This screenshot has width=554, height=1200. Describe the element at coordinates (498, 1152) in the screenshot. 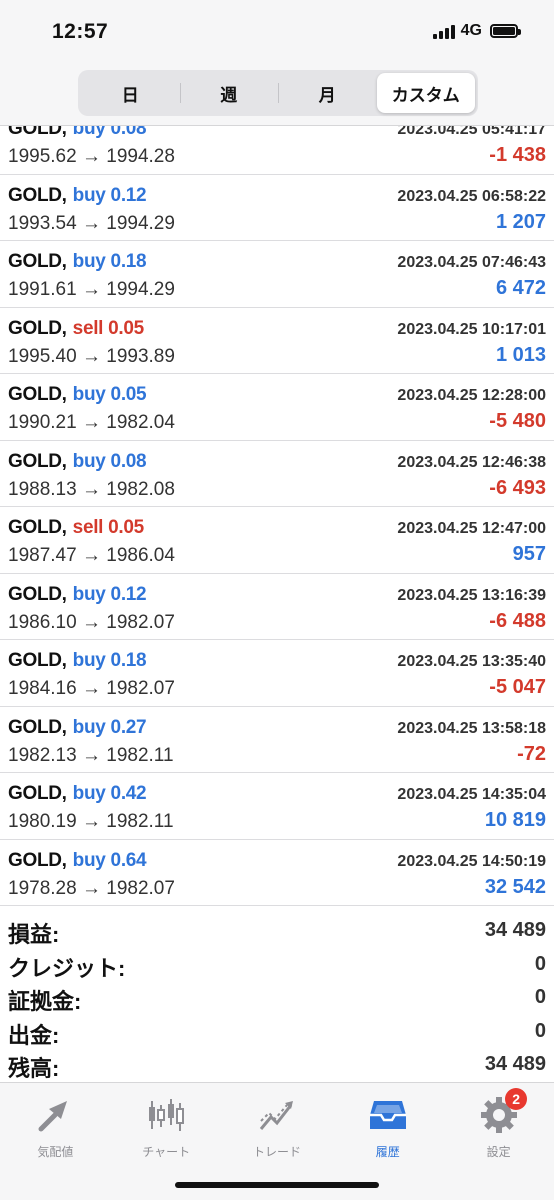

I see `tab-label: 設定` at that location.